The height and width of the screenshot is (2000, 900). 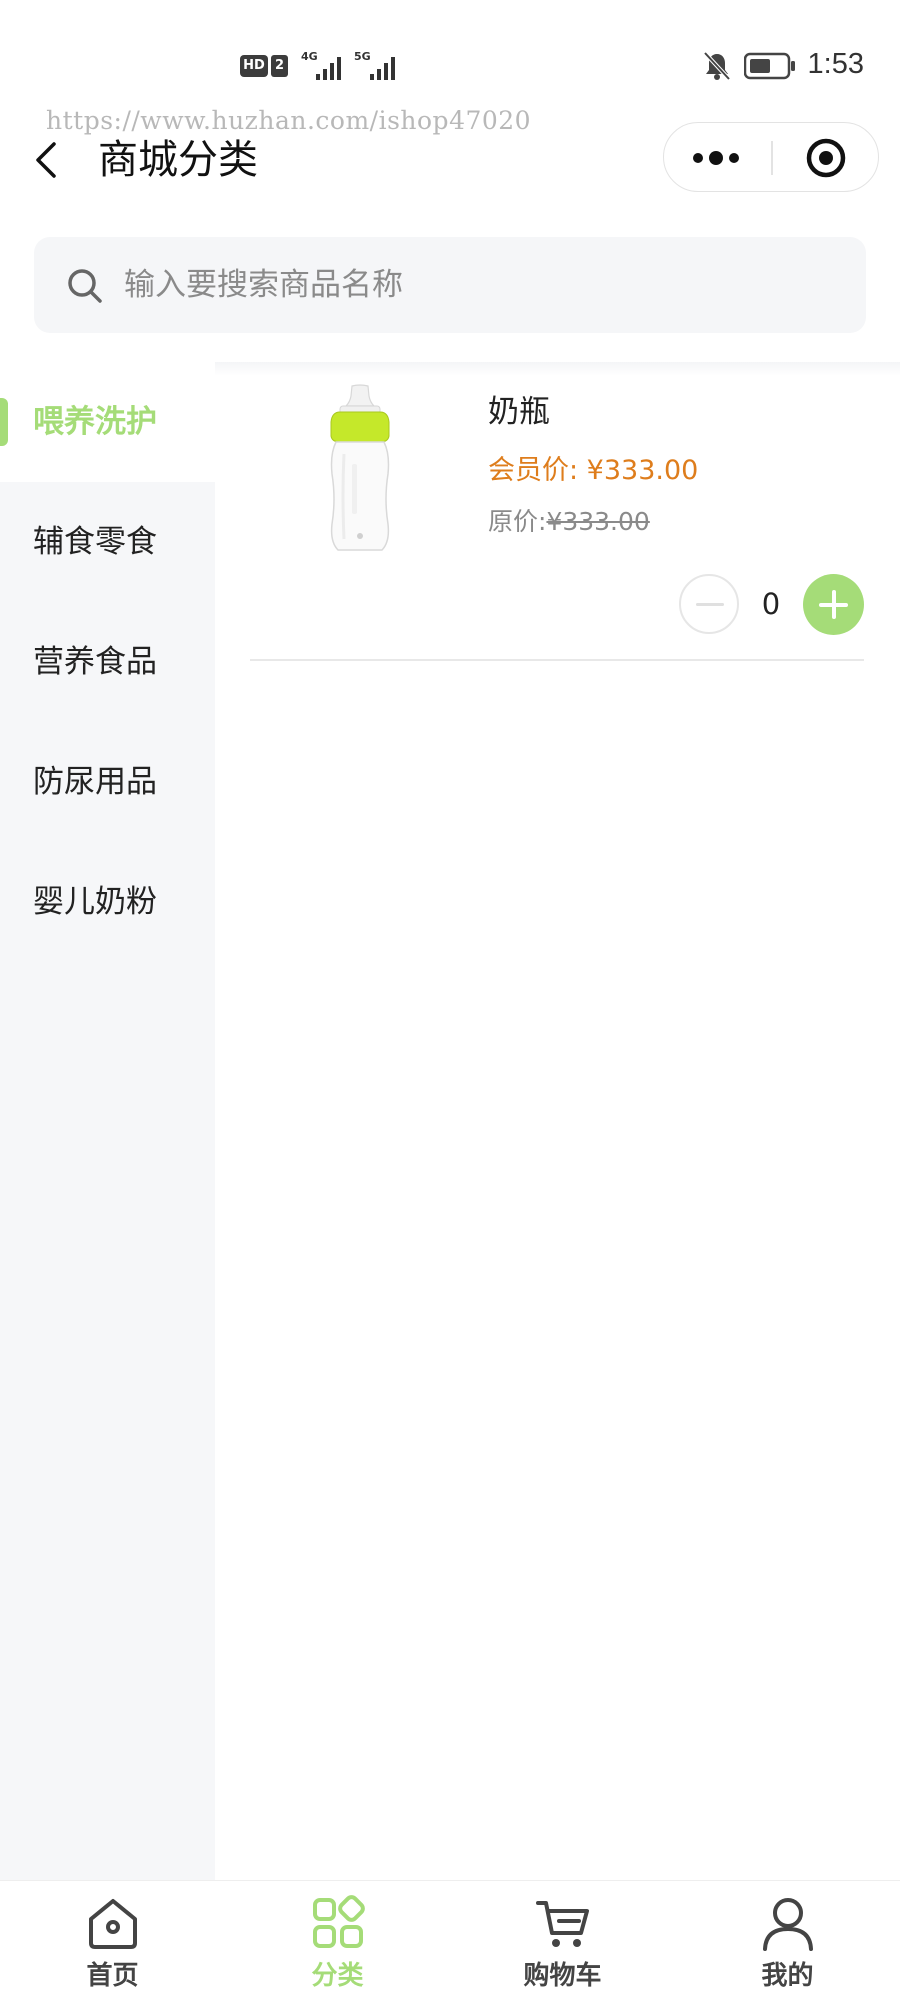 I want to click on category-icon, so click(x=338, y=1921).